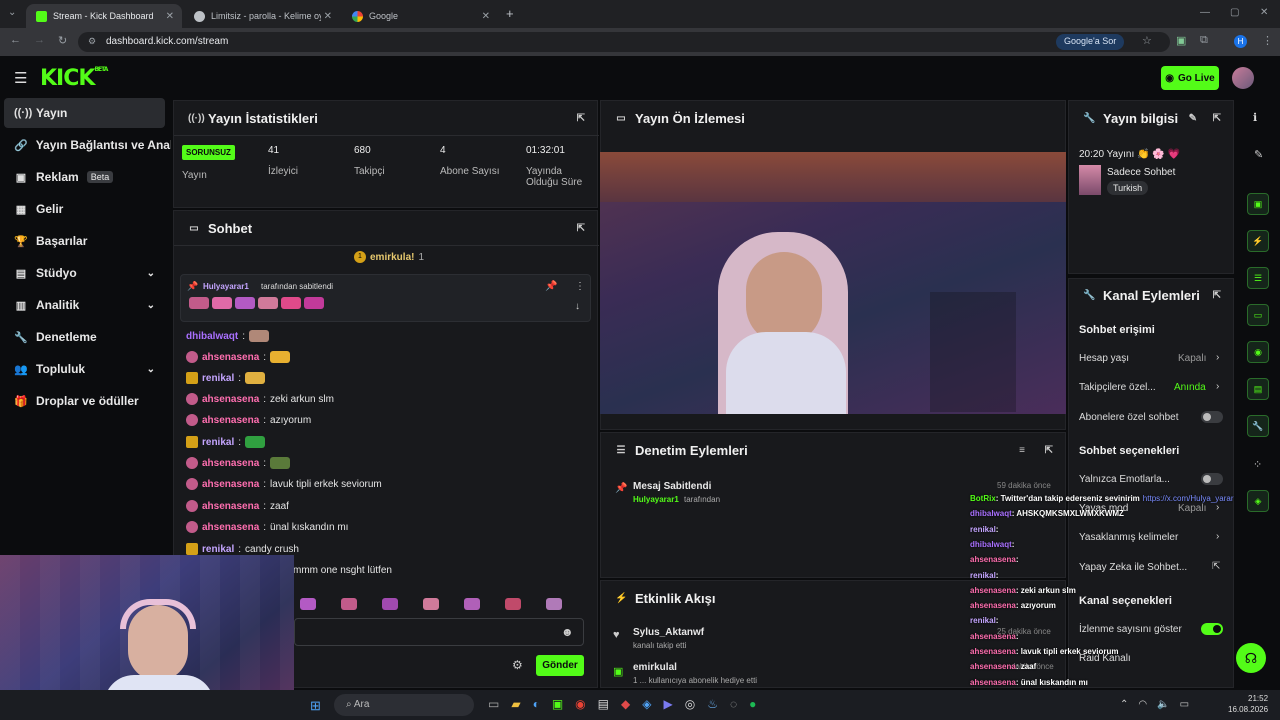 The width and height of the screenshot is (1280, 720). What do you see at coordinates (1193, 118) in the screenshot?
I see `edit-icon: ✎` at bounding box center [1193, 118].